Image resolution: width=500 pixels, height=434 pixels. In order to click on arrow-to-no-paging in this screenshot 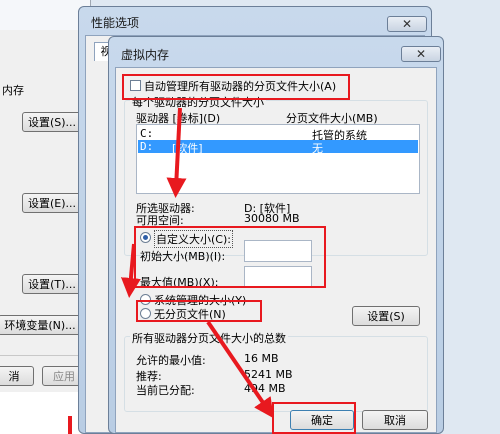, I will do `click(130, 270)`.